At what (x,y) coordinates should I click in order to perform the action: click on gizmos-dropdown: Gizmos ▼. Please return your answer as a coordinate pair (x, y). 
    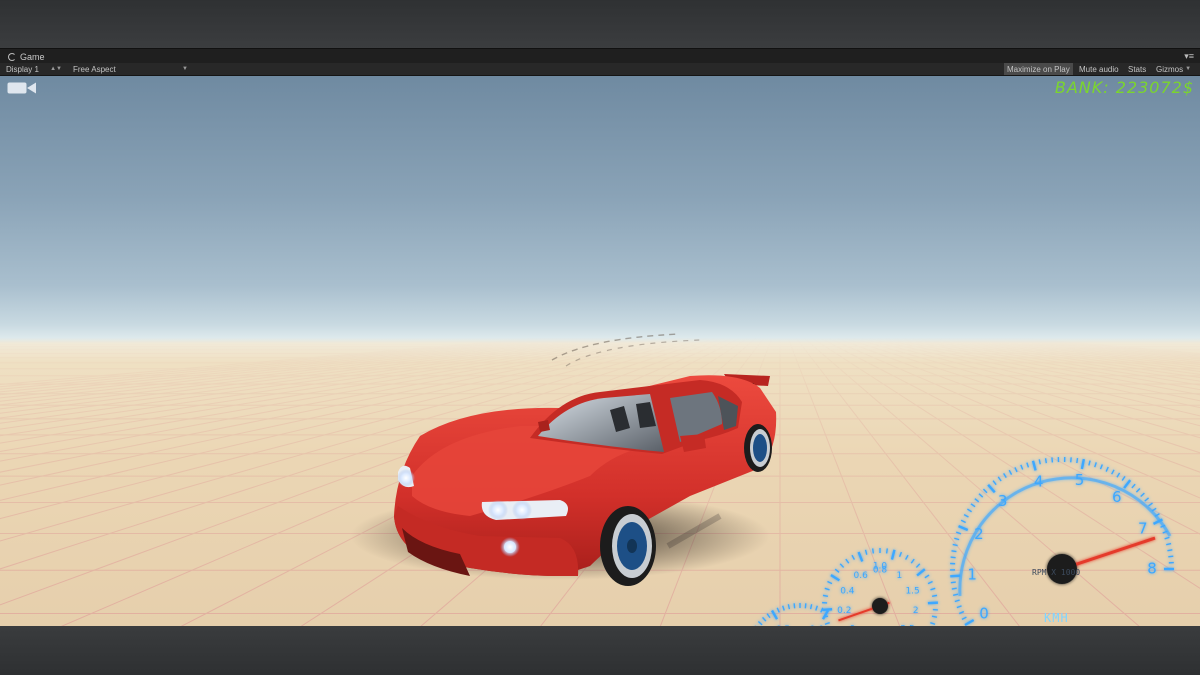
    Looking at the image, I should click on (1173, 69).